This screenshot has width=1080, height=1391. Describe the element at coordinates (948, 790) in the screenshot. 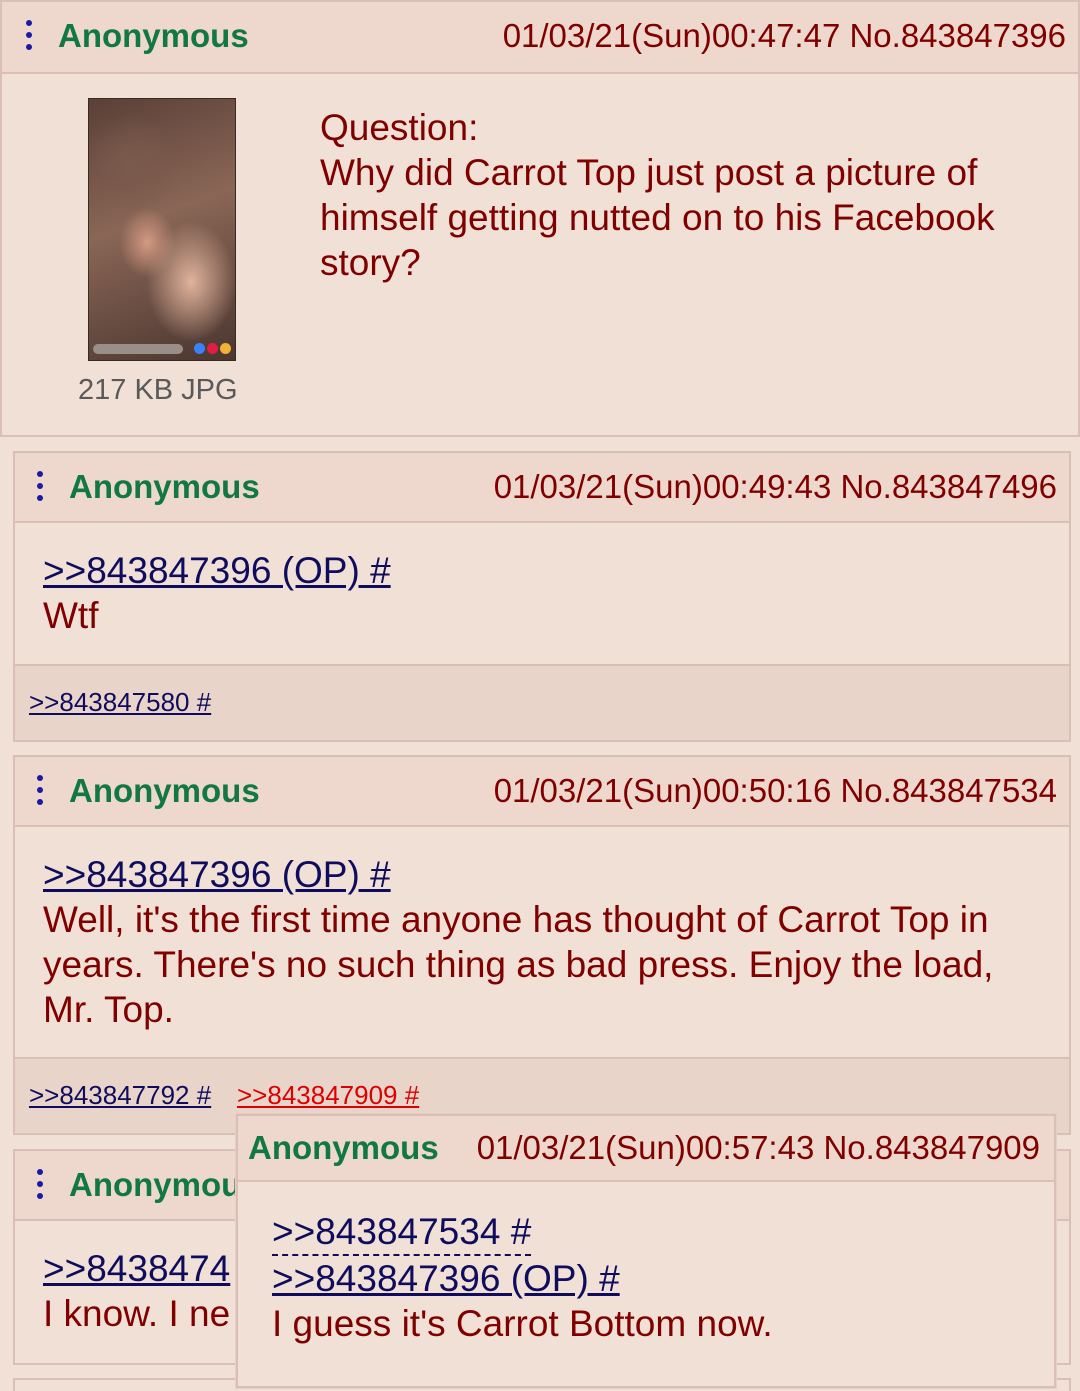

I see `post-number: No.843847534` at that location.